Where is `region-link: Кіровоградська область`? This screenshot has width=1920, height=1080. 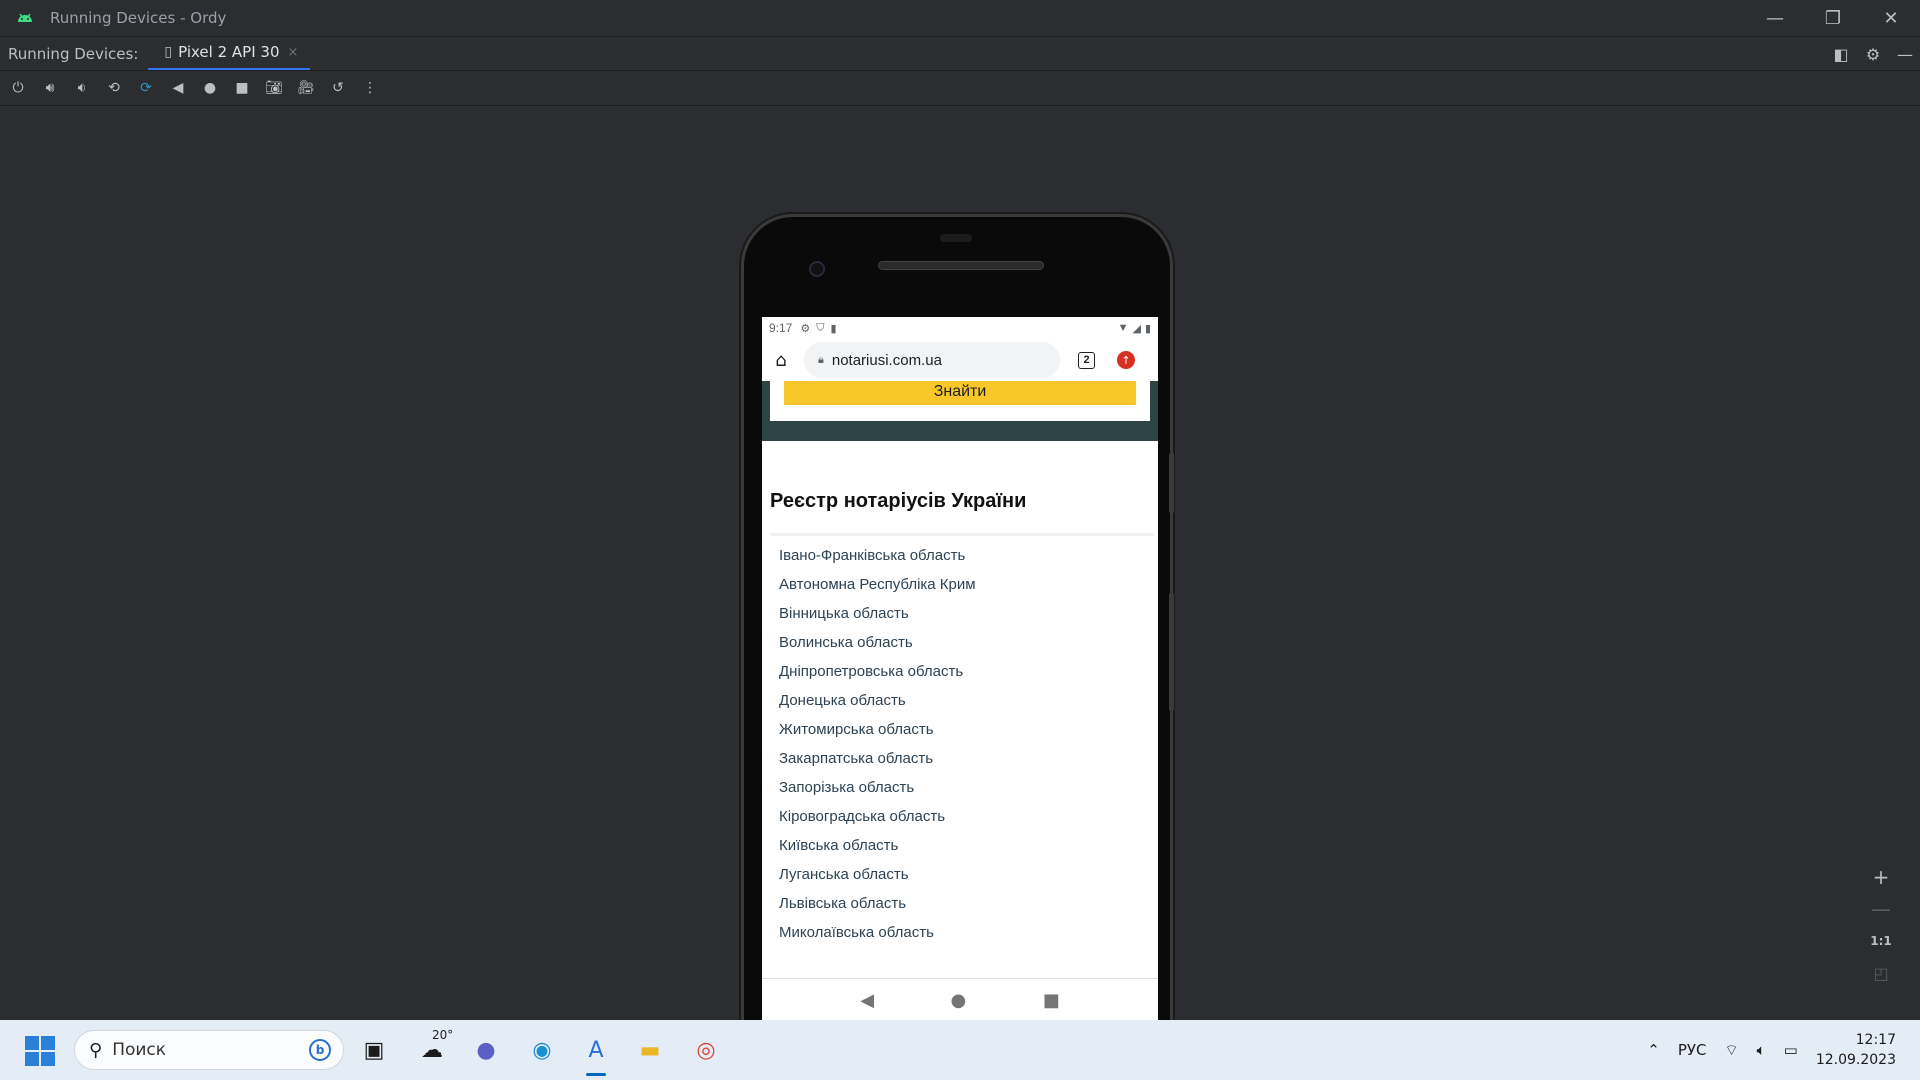
region-link: Кіровоградська область is located at coordinates (968, 821).